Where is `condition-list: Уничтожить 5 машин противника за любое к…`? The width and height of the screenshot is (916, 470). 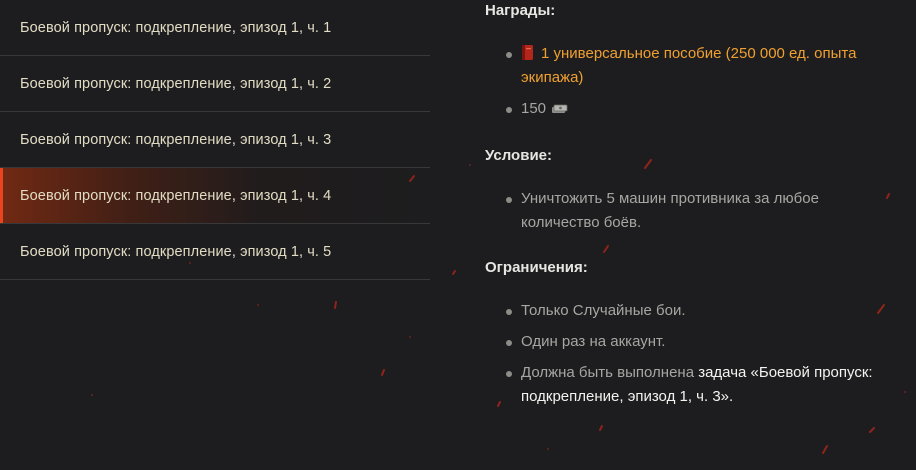 condition-list: Уничтожить 5 машин противника за любое к… is located at coordinates (701, 211).